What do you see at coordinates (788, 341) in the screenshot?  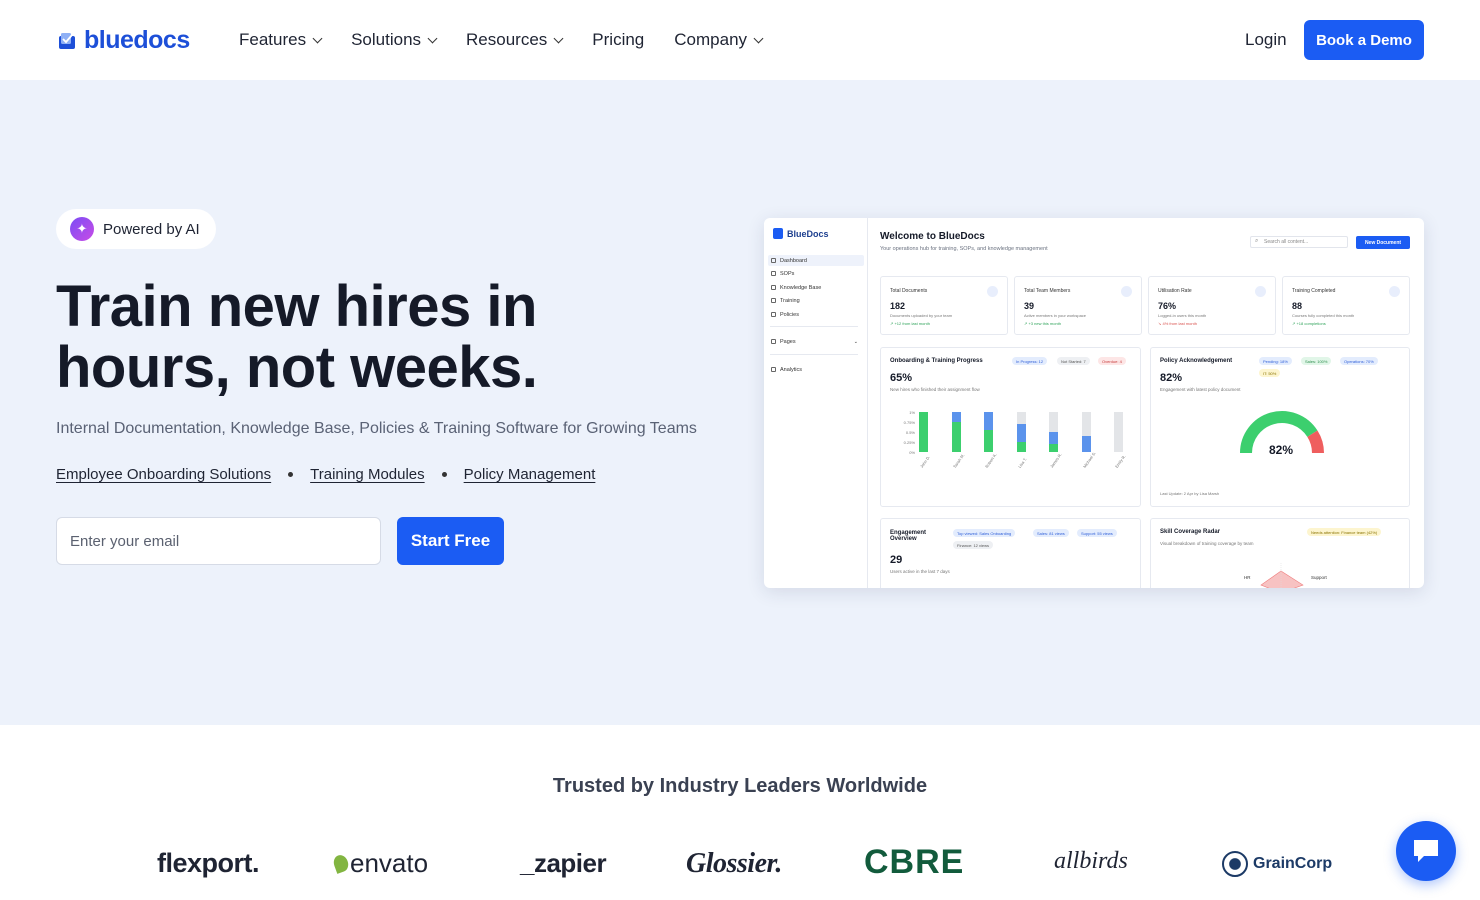 I see `sidebar-label: Pages` at bounding box center [788, 341].